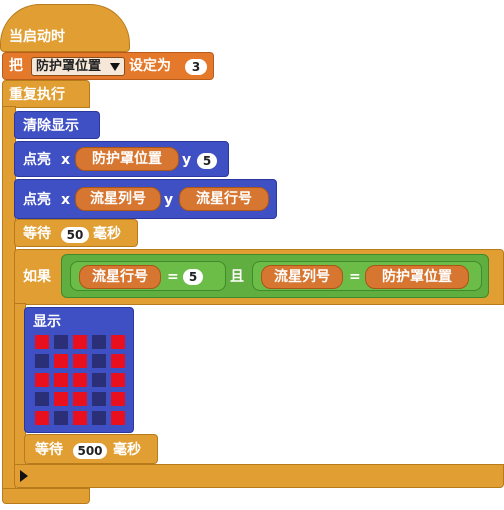 This screenshot has width=504, height=510. What do you see at coordinates (259, 476) in the screenshot?
I see `if-block-foot` at bounding box center [259, 476].